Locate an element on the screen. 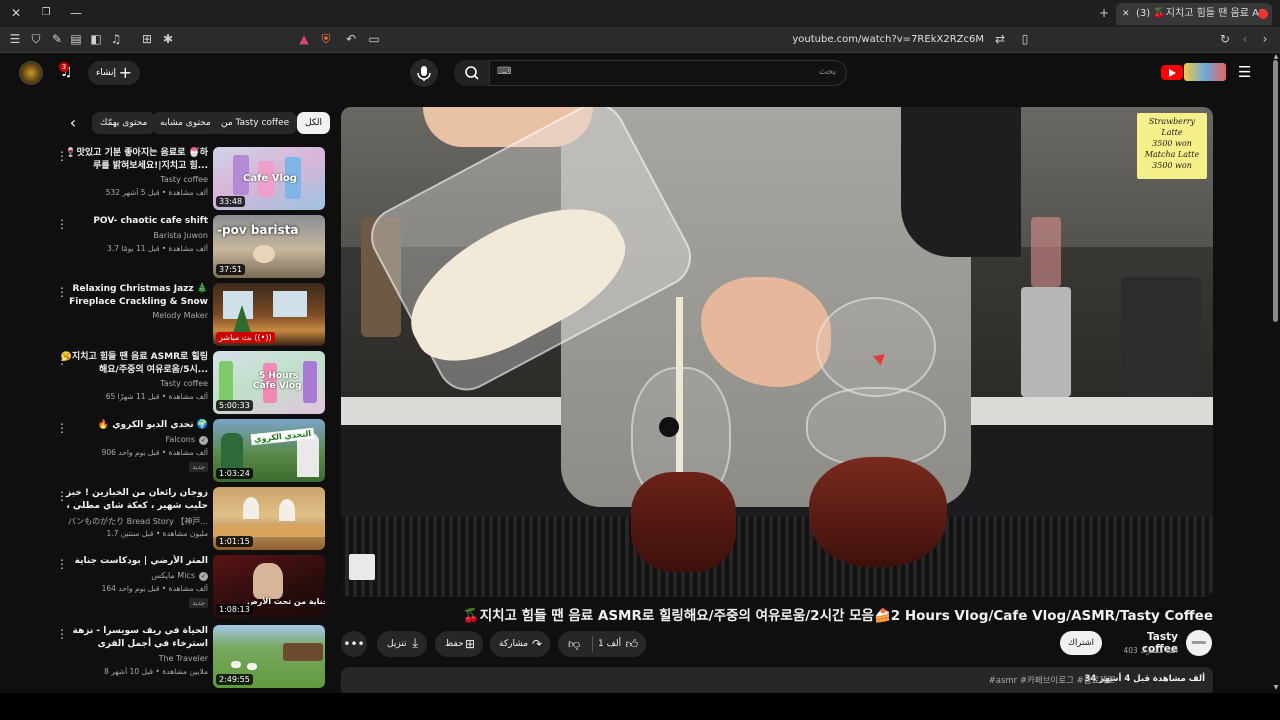 The width and height of the screenshot is (1280, 720). save-button: حفظ ⊞ is located at coordinates (459, 644).